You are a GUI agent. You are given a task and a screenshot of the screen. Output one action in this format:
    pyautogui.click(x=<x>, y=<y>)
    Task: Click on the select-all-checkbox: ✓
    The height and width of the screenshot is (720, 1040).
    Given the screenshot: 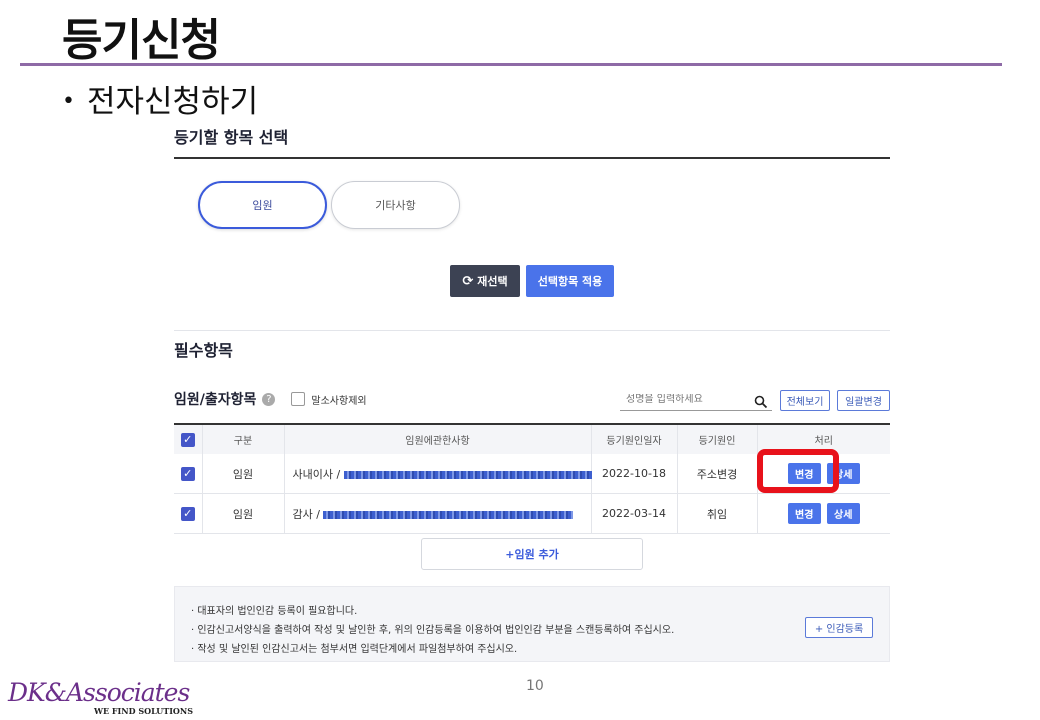 What is the action you would take?
    pyautogui.click(x=187, y=439)
    